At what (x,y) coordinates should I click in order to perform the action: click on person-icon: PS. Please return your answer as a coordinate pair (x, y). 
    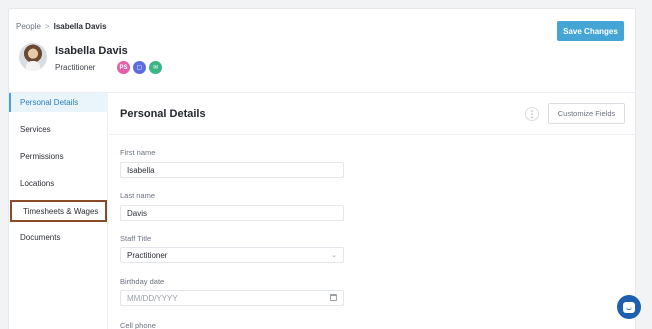
    Looking at the image, I should click on (123, 67).